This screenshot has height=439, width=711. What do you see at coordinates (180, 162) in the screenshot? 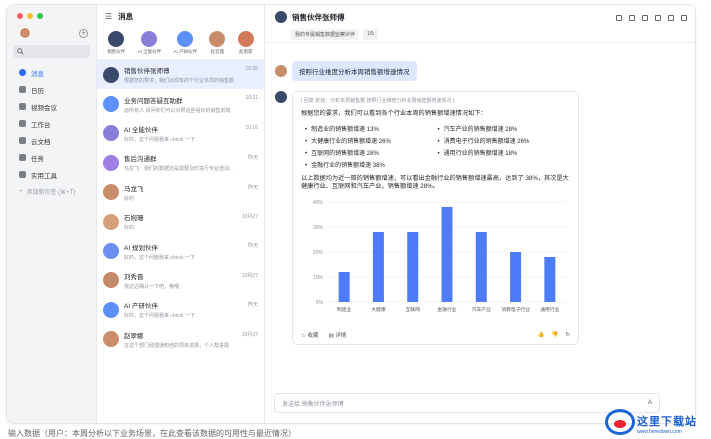
I see `conversation-item: 售后沟通群 马龙飞：我们的数据还是需要及时进行专业培训... 昨天` at bounding box center [180, 162].